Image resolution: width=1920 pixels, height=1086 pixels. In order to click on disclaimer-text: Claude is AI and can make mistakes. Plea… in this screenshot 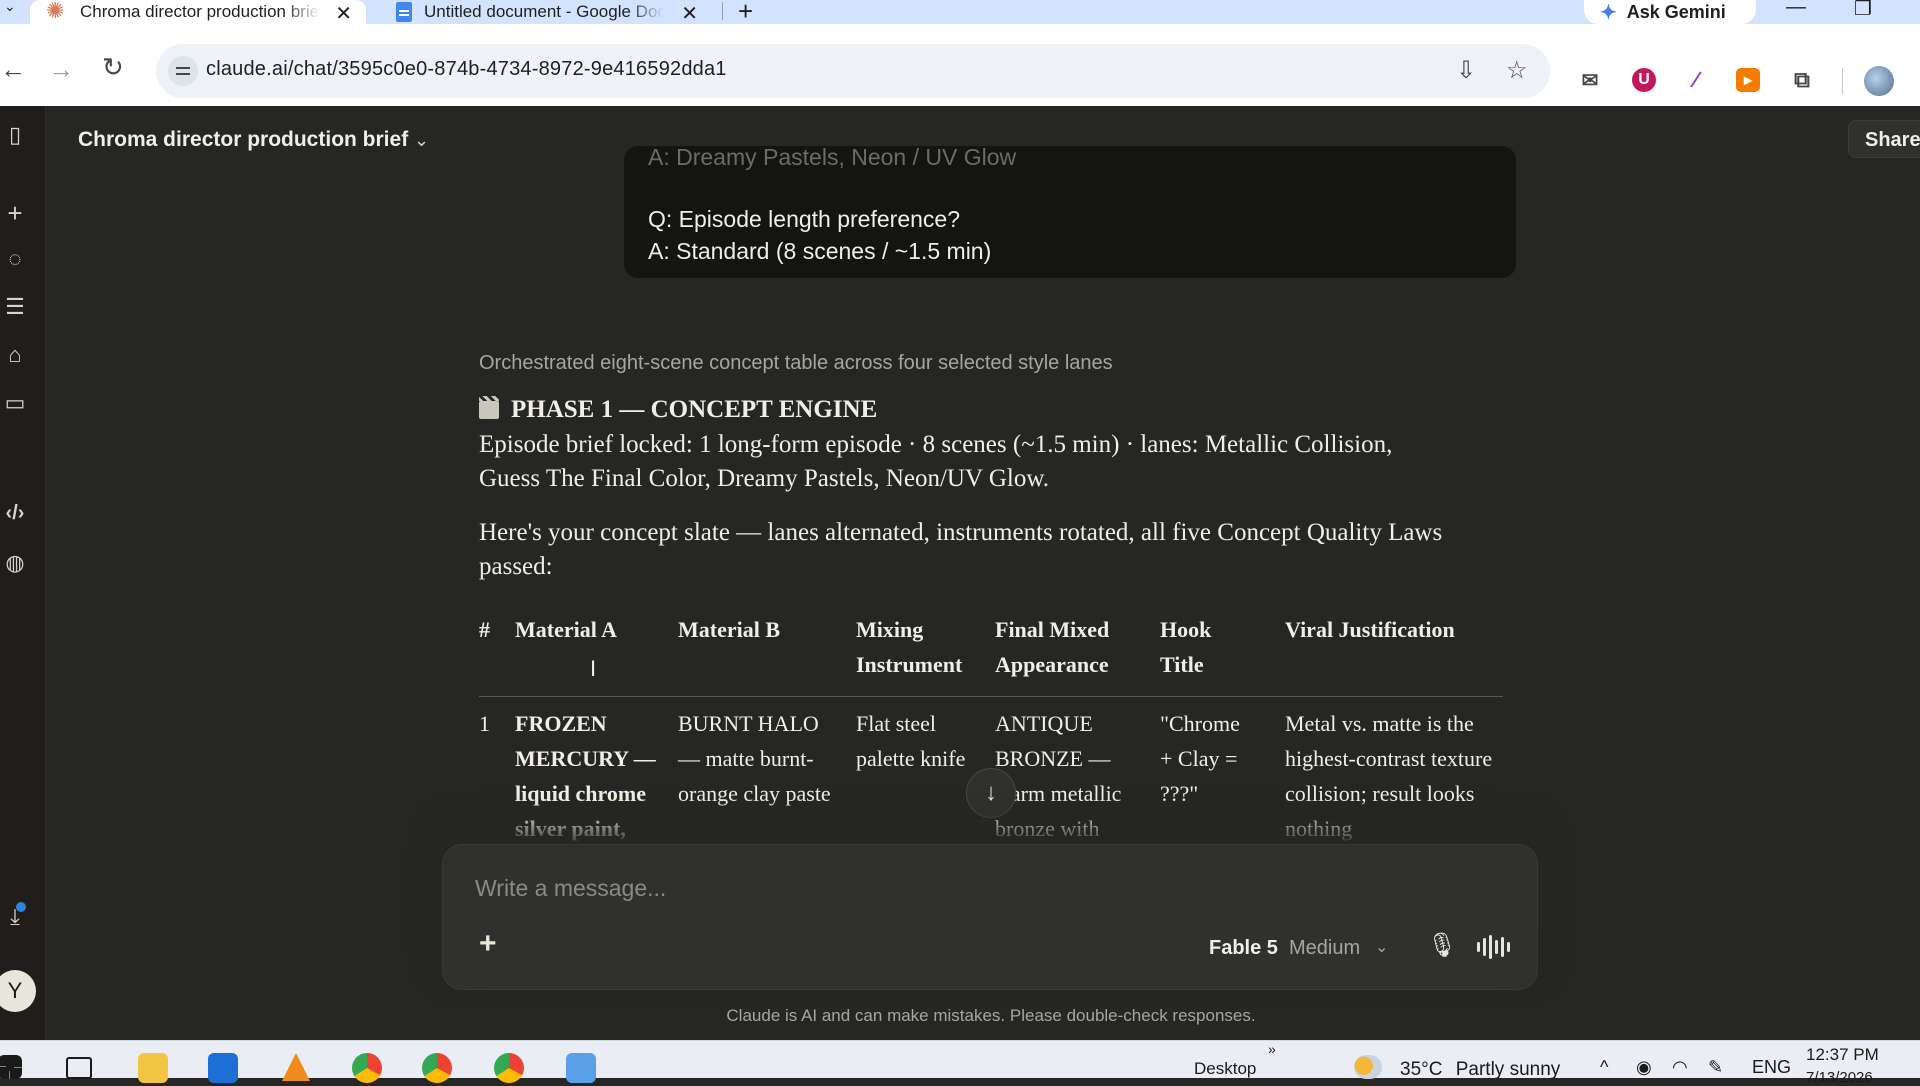, I will do `click(991, 1015)`.